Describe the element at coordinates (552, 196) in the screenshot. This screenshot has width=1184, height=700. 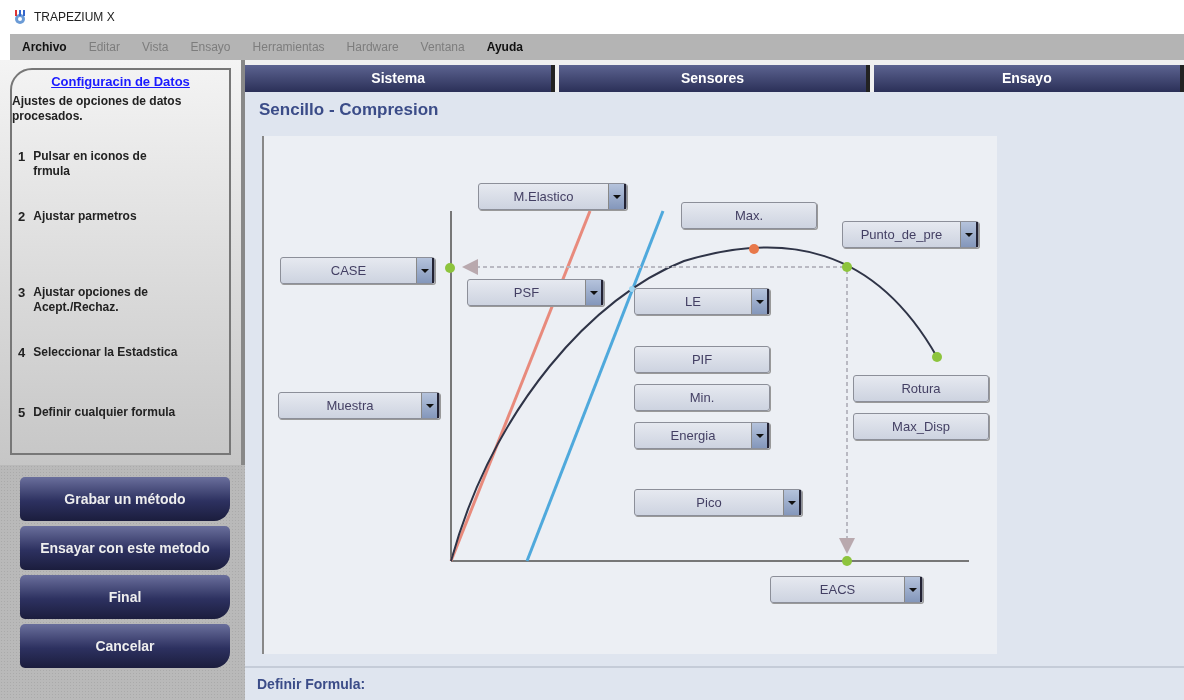
I see `formula-dropdown: M.Elastico` at that location.